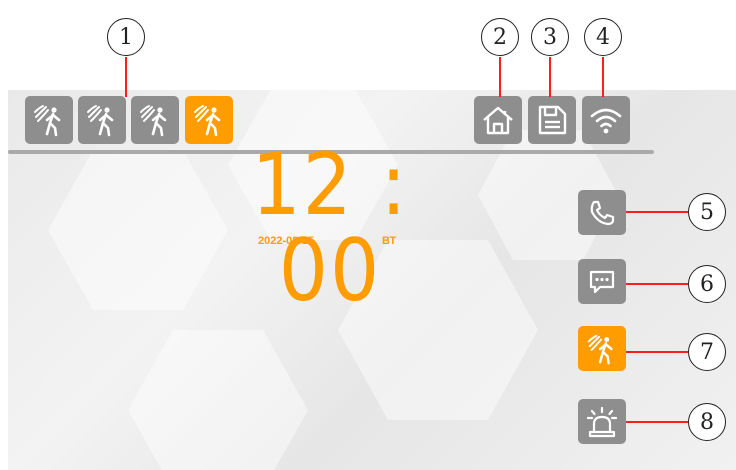 The width and height of the screenshot is (736, 470). I want to click on motion-detection-button, so click(602, 348).